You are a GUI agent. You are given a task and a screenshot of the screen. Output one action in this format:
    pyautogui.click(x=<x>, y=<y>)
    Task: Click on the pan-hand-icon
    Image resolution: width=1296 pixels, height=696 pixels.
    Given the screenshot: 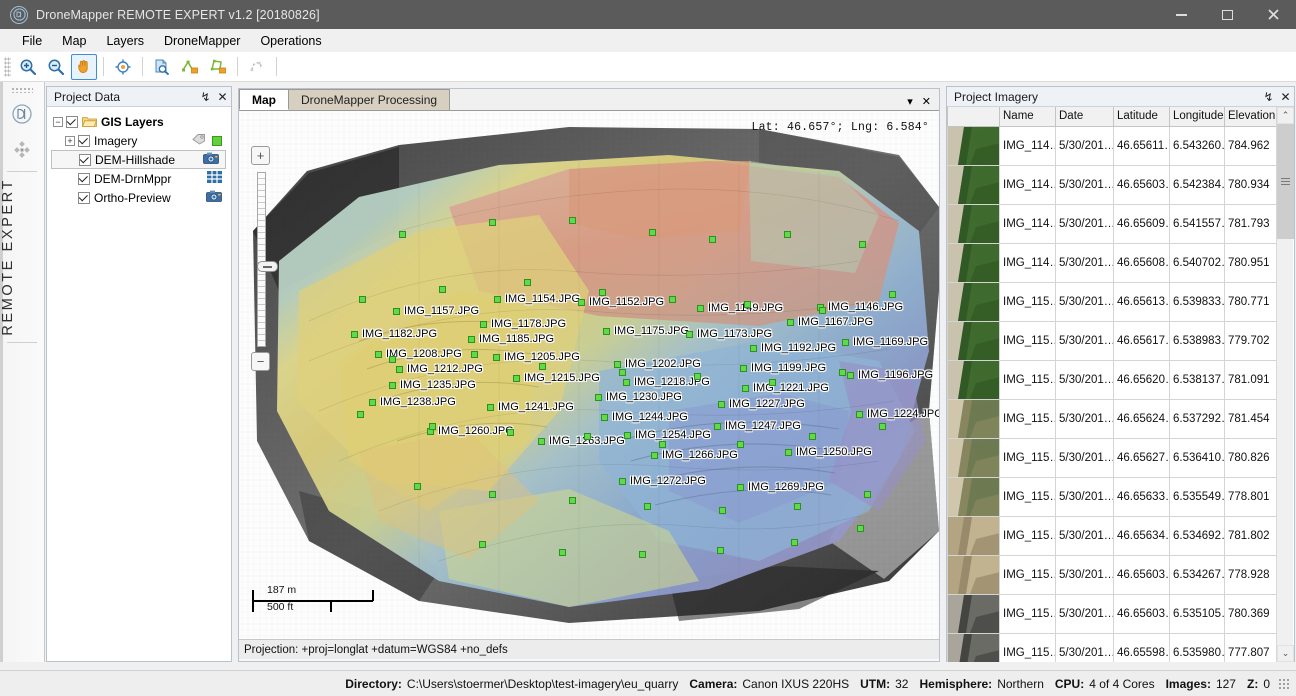 What is the action you would take?
    pyautogui.click(x=84, y=66)
    